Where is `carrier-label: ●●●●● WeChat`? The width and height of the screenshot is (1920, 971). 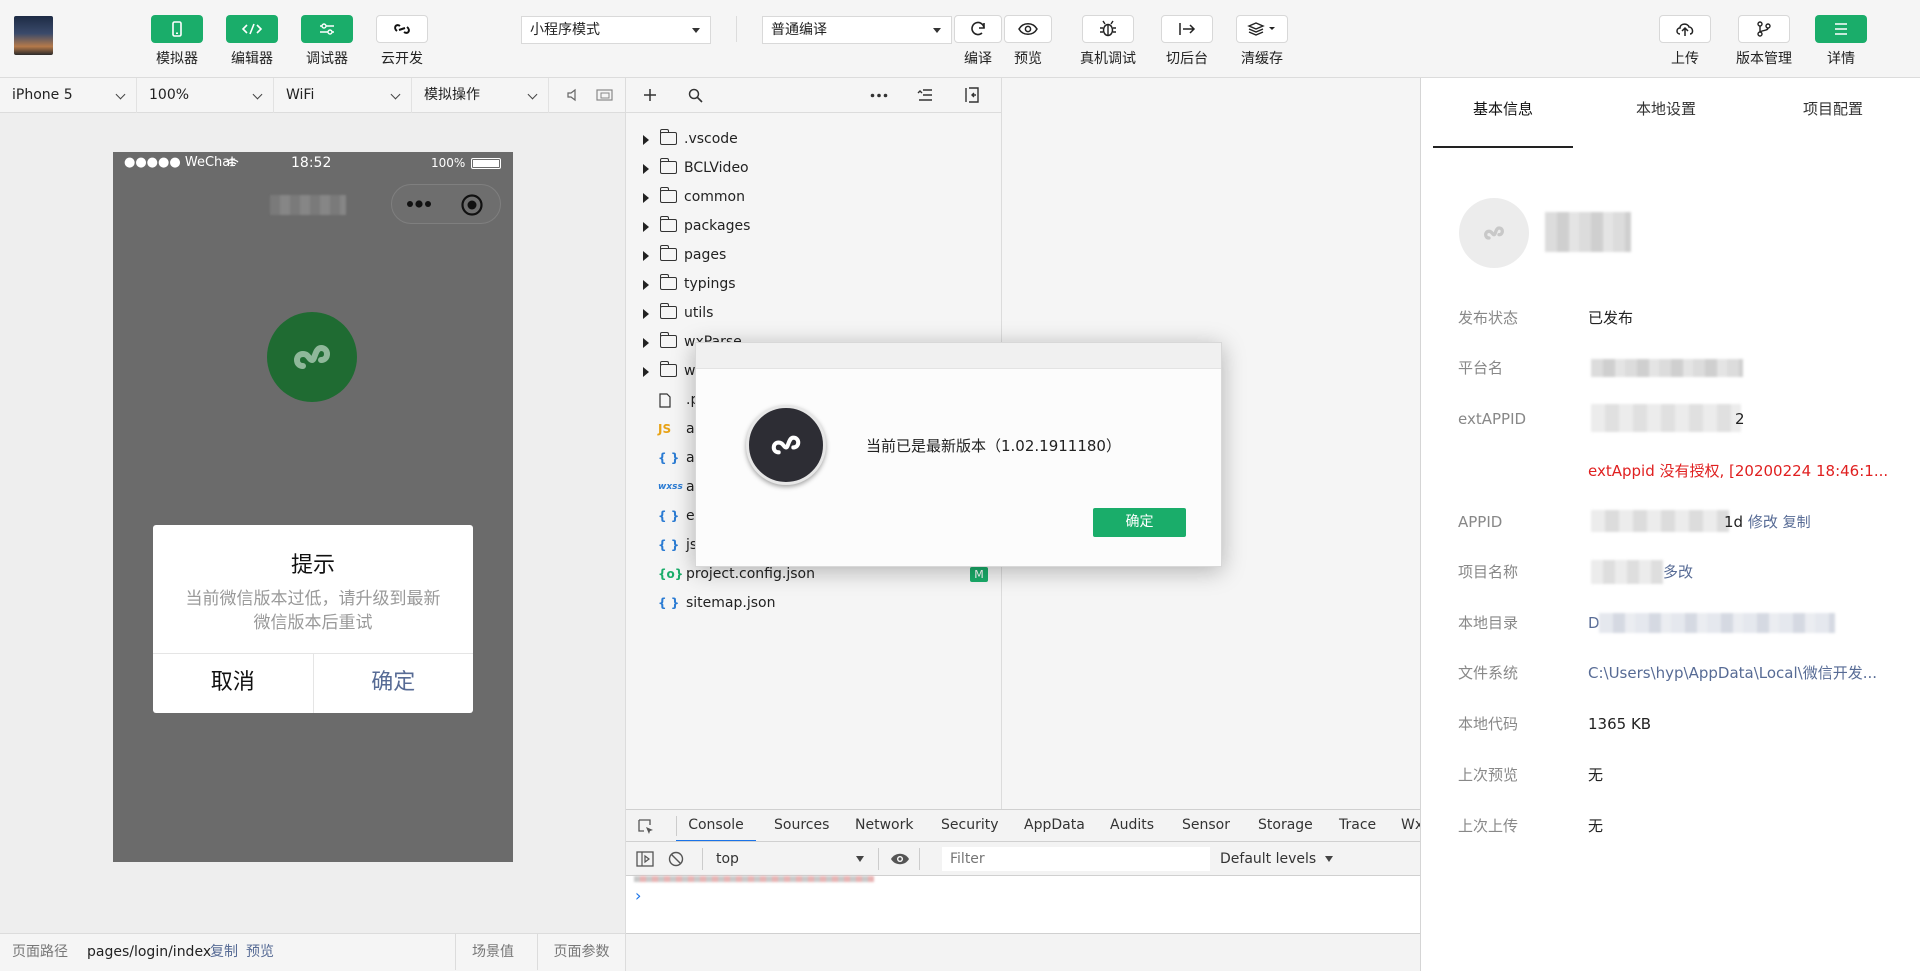 carrier-label: ●●●●● WeChat is located at coordinates (180, 162).